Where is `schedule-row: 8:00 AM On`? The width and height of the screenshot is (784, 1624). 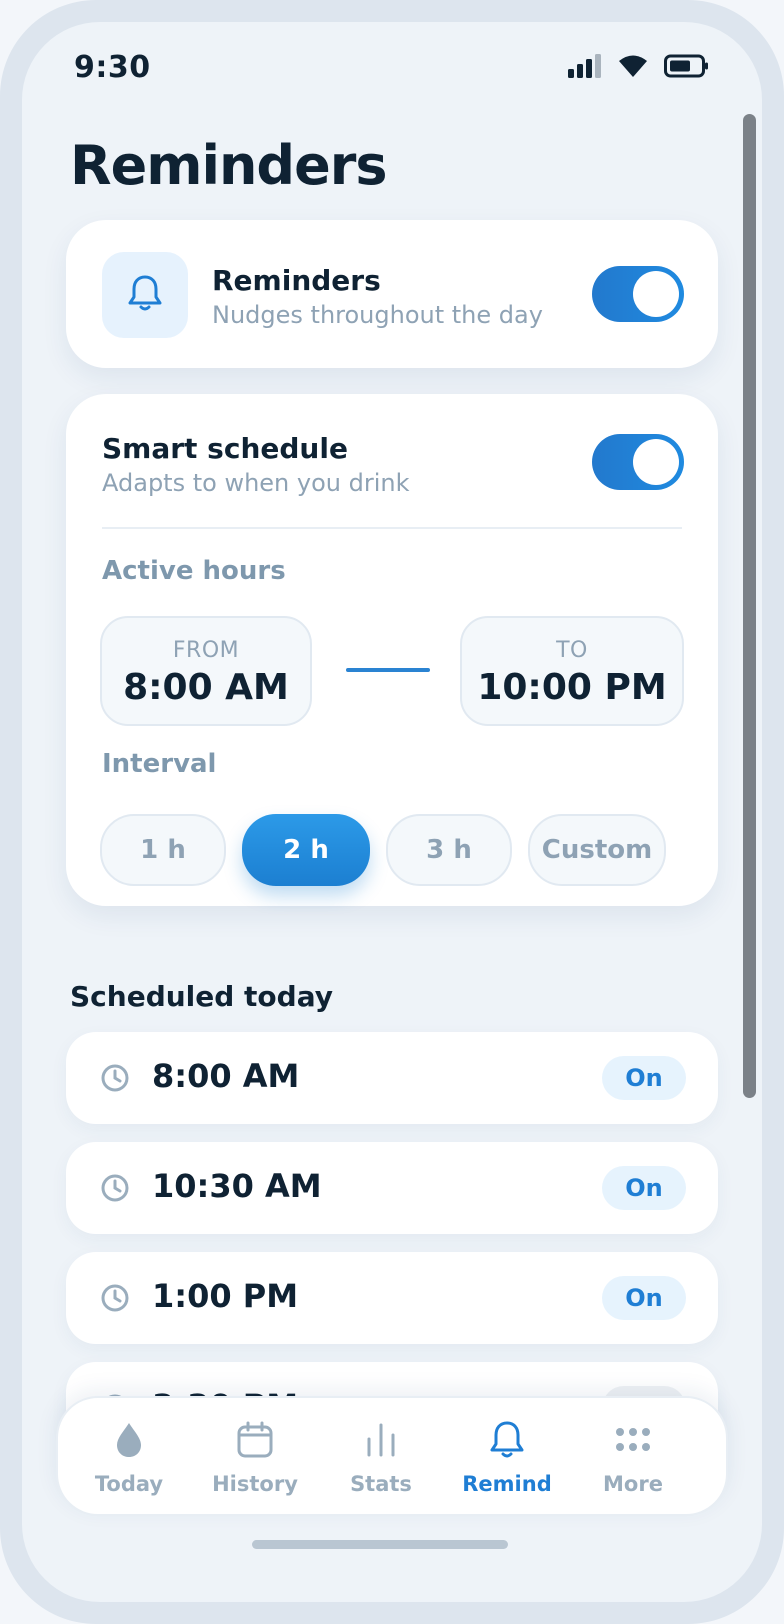
schedule-row: 8:00 AM On is located at coordinates (392, 1078).